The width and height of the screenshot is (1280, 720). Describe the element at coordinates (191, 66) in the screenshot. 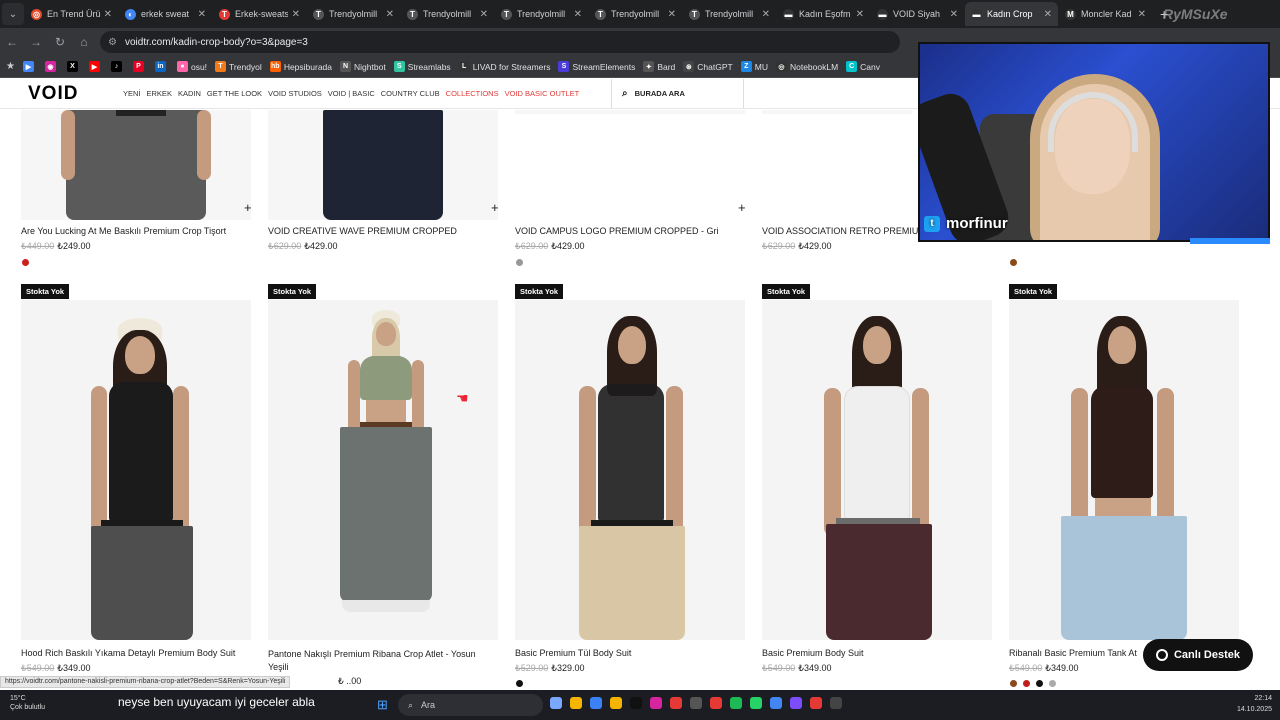

I see `bookmark-item: ● osu!` at that location.